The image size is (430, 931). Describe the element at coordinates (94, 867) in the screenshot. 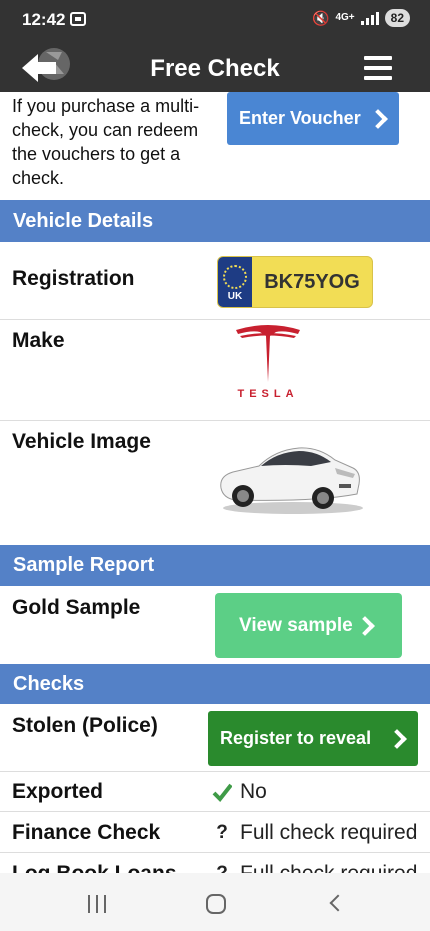

I see `check-item-label: Log Book Loans` at that location.